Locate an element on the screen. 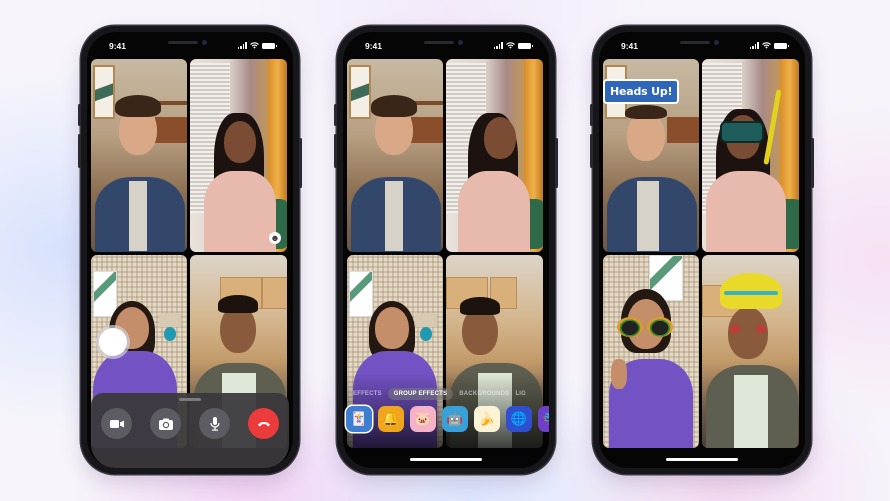 The width and height of the screenshot is (890, 501). heads-up-card: Heads Up! is located at coordinates (641, 91).